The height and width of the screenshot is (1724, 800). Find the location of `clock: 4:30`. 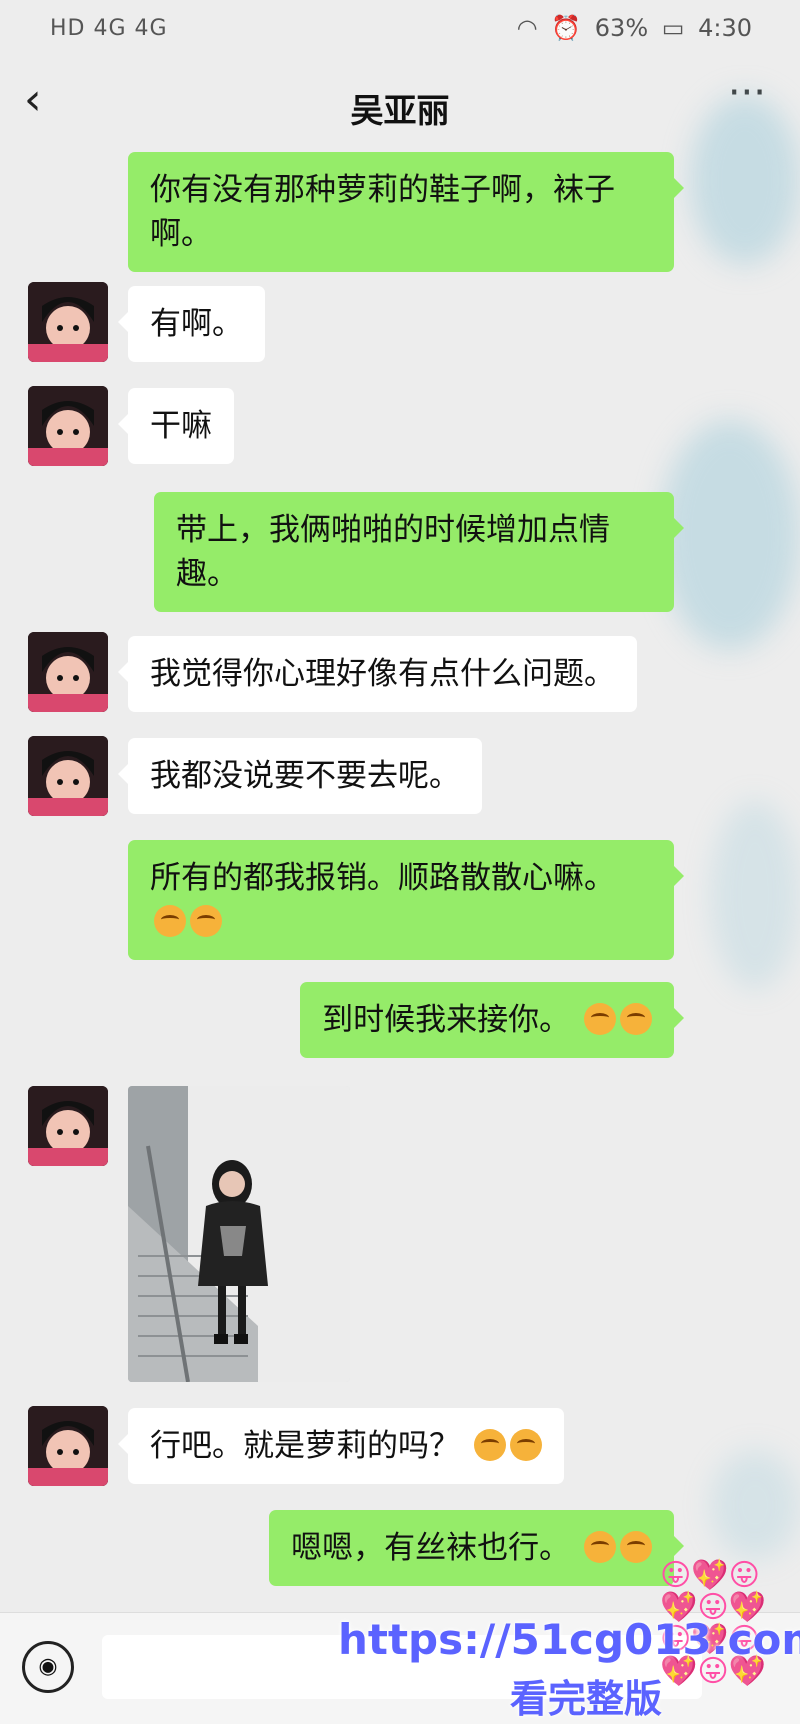

clock: 4:30 is located at coordinates (725, 28).